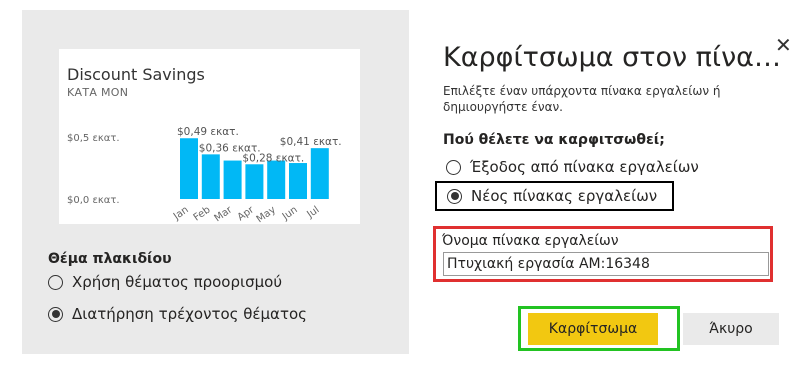 This screenshot has width=802, height=367. What do you see at coordinates (783, 45) in the screenshot?
I see `close-icon: ✕` at bounding box center [783, 45].